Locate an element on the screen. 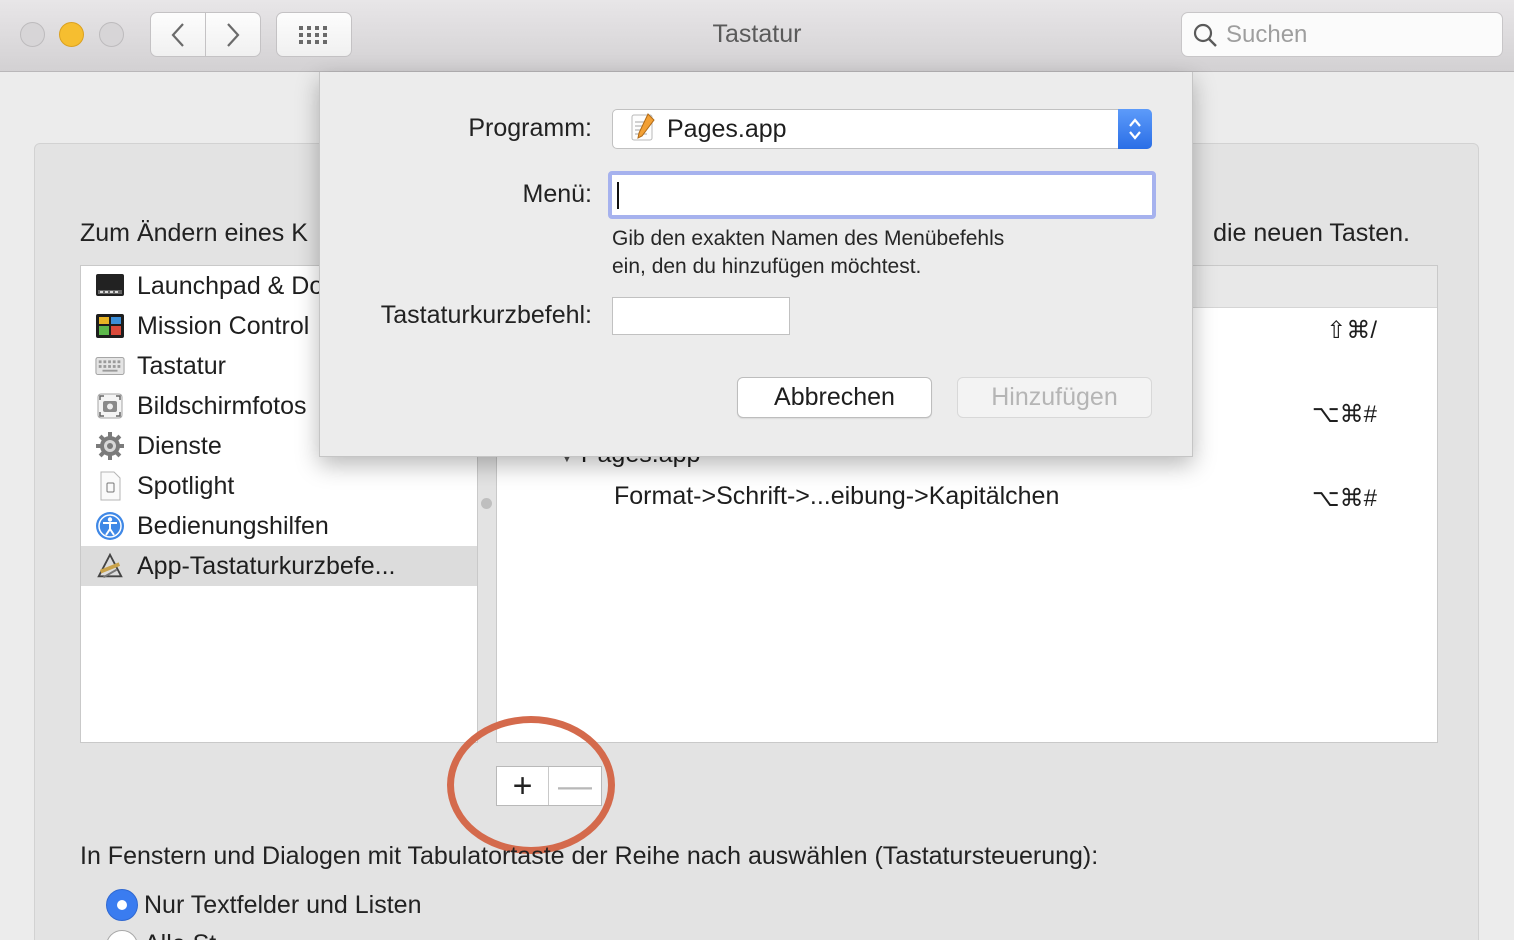 The image size is (1514, 940). services-gear-icon is located at coordinates (110, 446).